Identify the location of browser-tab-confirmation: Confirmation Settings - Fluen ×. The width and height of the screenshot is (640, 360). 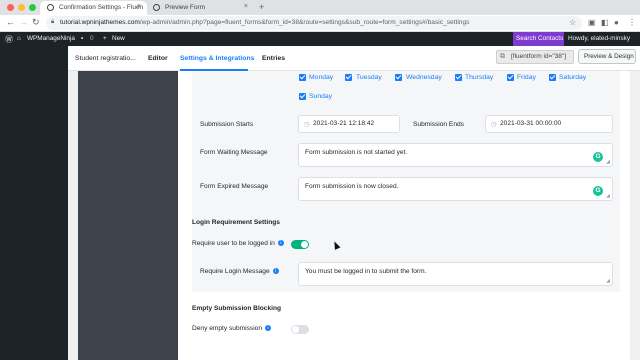
(93, 8).